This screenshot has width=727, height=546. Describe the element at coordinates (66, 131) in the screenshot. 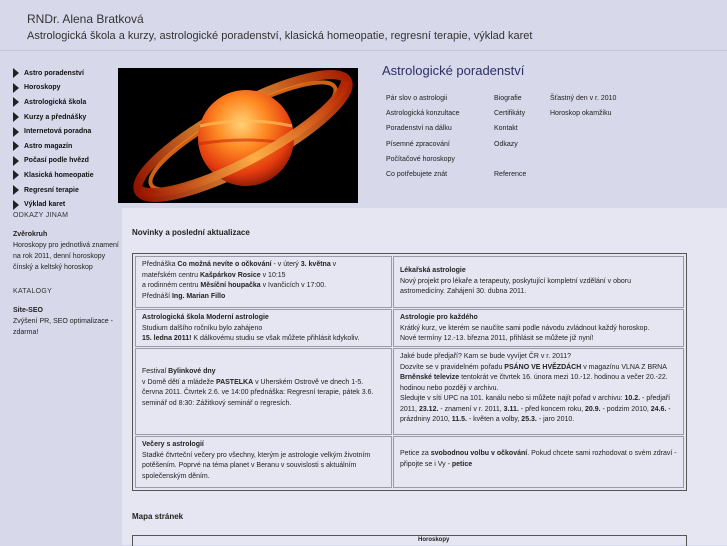

I see `nav-item-internetova-poradna: Internetová poradna` at that location.